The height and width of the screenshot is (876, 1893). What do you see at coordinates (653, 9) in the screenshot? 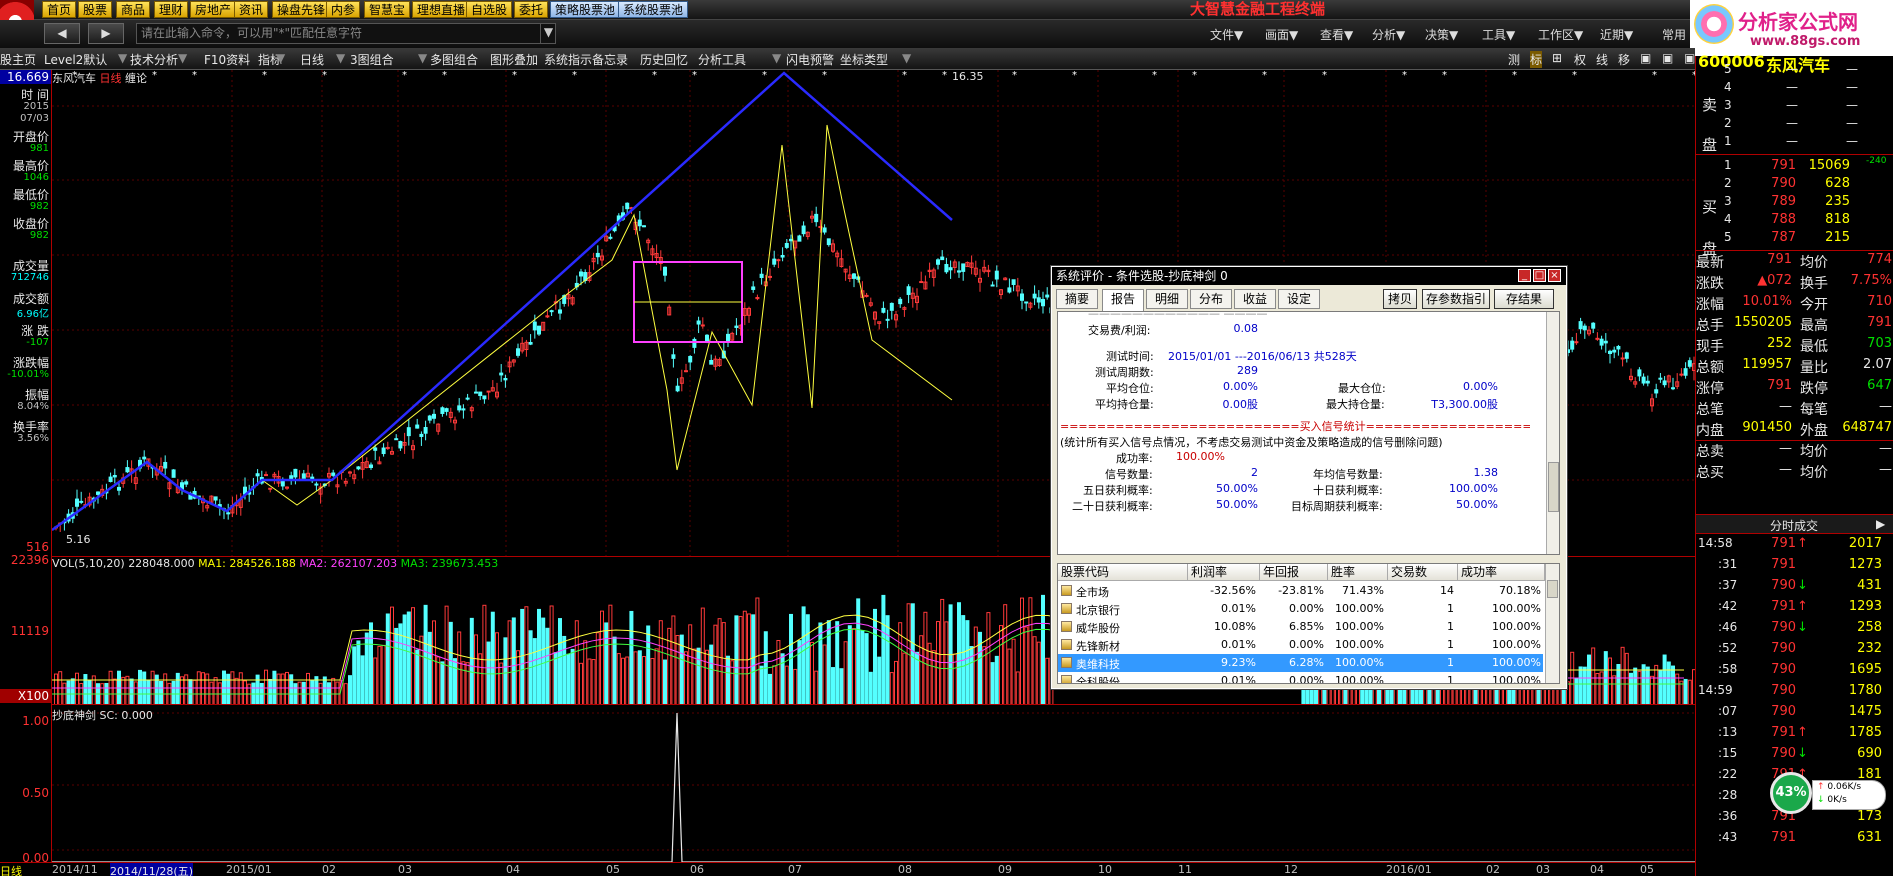
I see `top-button-13: 系统股票池` at bounding box center [653, 9].